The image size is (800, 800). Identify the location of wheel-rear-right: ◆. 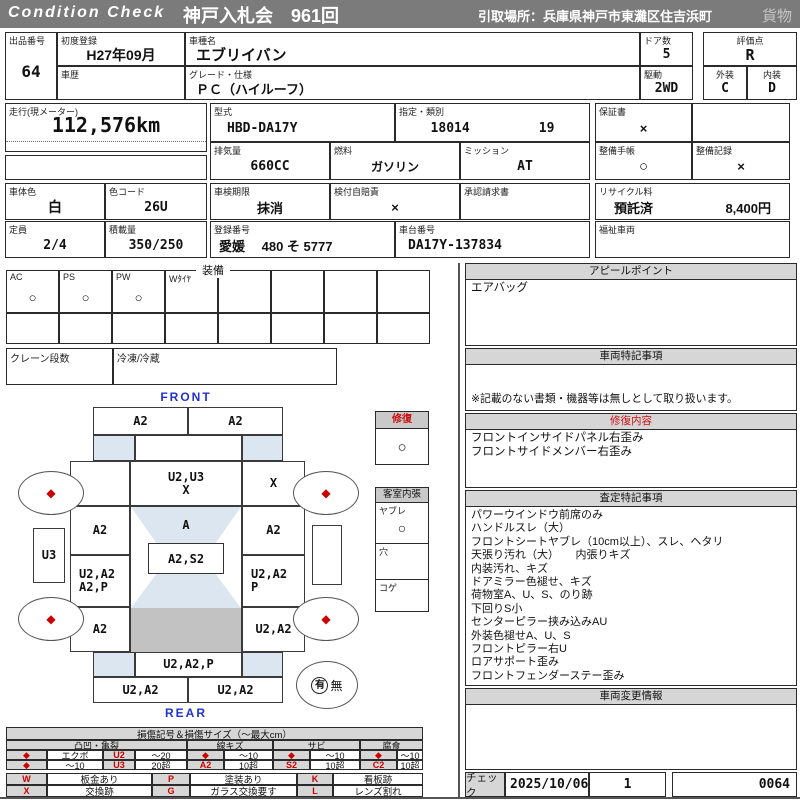
(326, 619).